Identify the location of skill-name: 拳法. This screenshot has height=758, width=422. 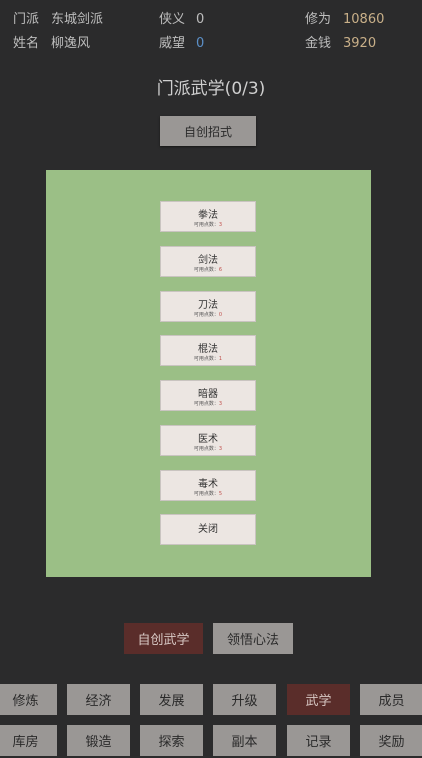
(208, 215).